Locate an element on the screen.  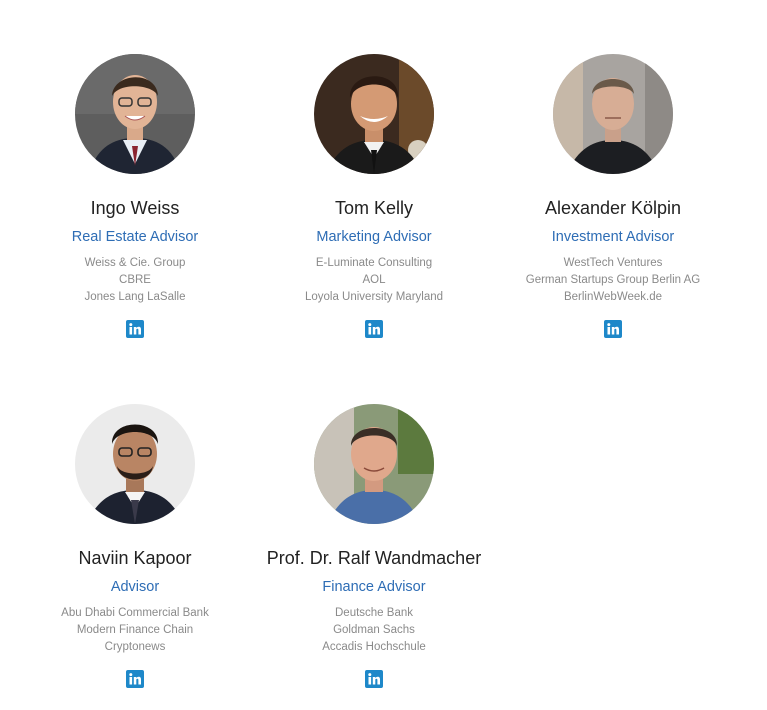
advisor-company: Modern Finance Chain is located at coordinates (135, 630).